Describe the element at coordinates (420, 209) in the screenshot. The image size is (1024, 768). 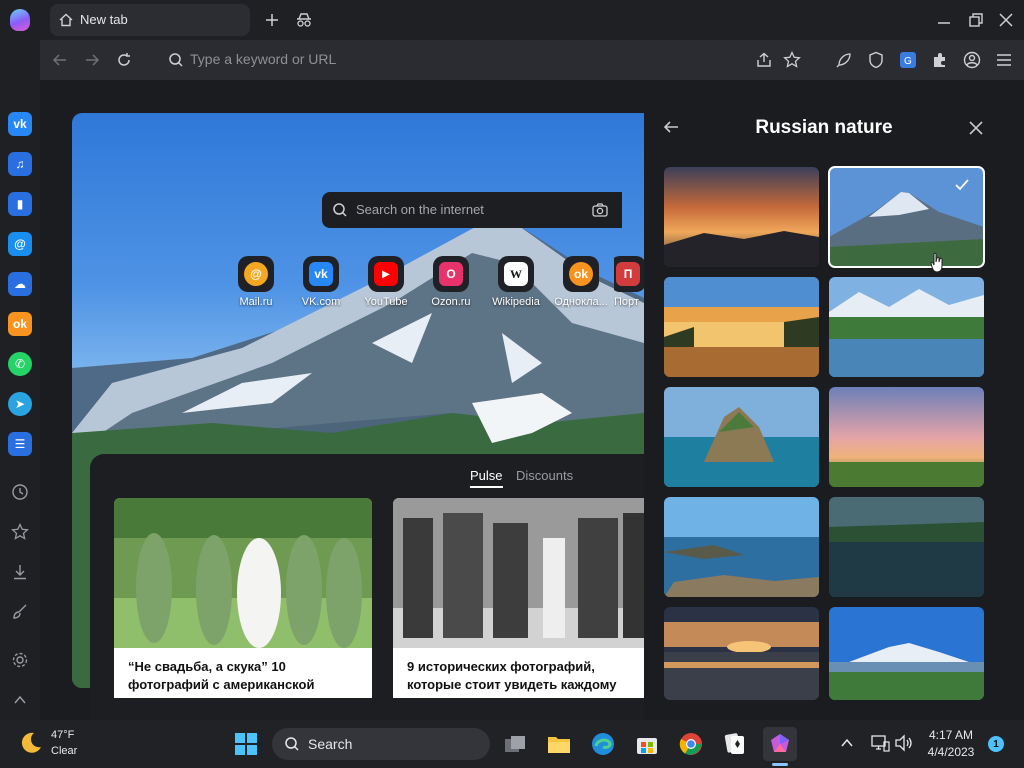
I see `search-placeholder: Search on the internet` at that location.